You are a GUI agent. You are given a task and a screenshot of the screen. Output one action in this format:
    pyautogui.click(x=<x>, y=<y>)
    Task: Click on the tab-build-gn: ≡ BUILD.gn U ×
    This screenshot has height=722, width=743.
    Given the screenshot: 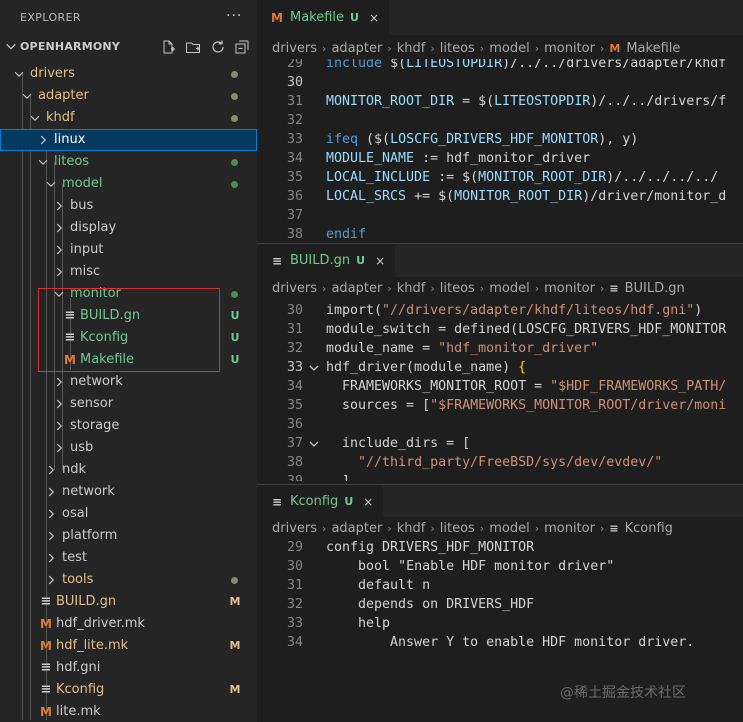 What is the action you would take?
    pyautogui.click(x=326, y=260)
    